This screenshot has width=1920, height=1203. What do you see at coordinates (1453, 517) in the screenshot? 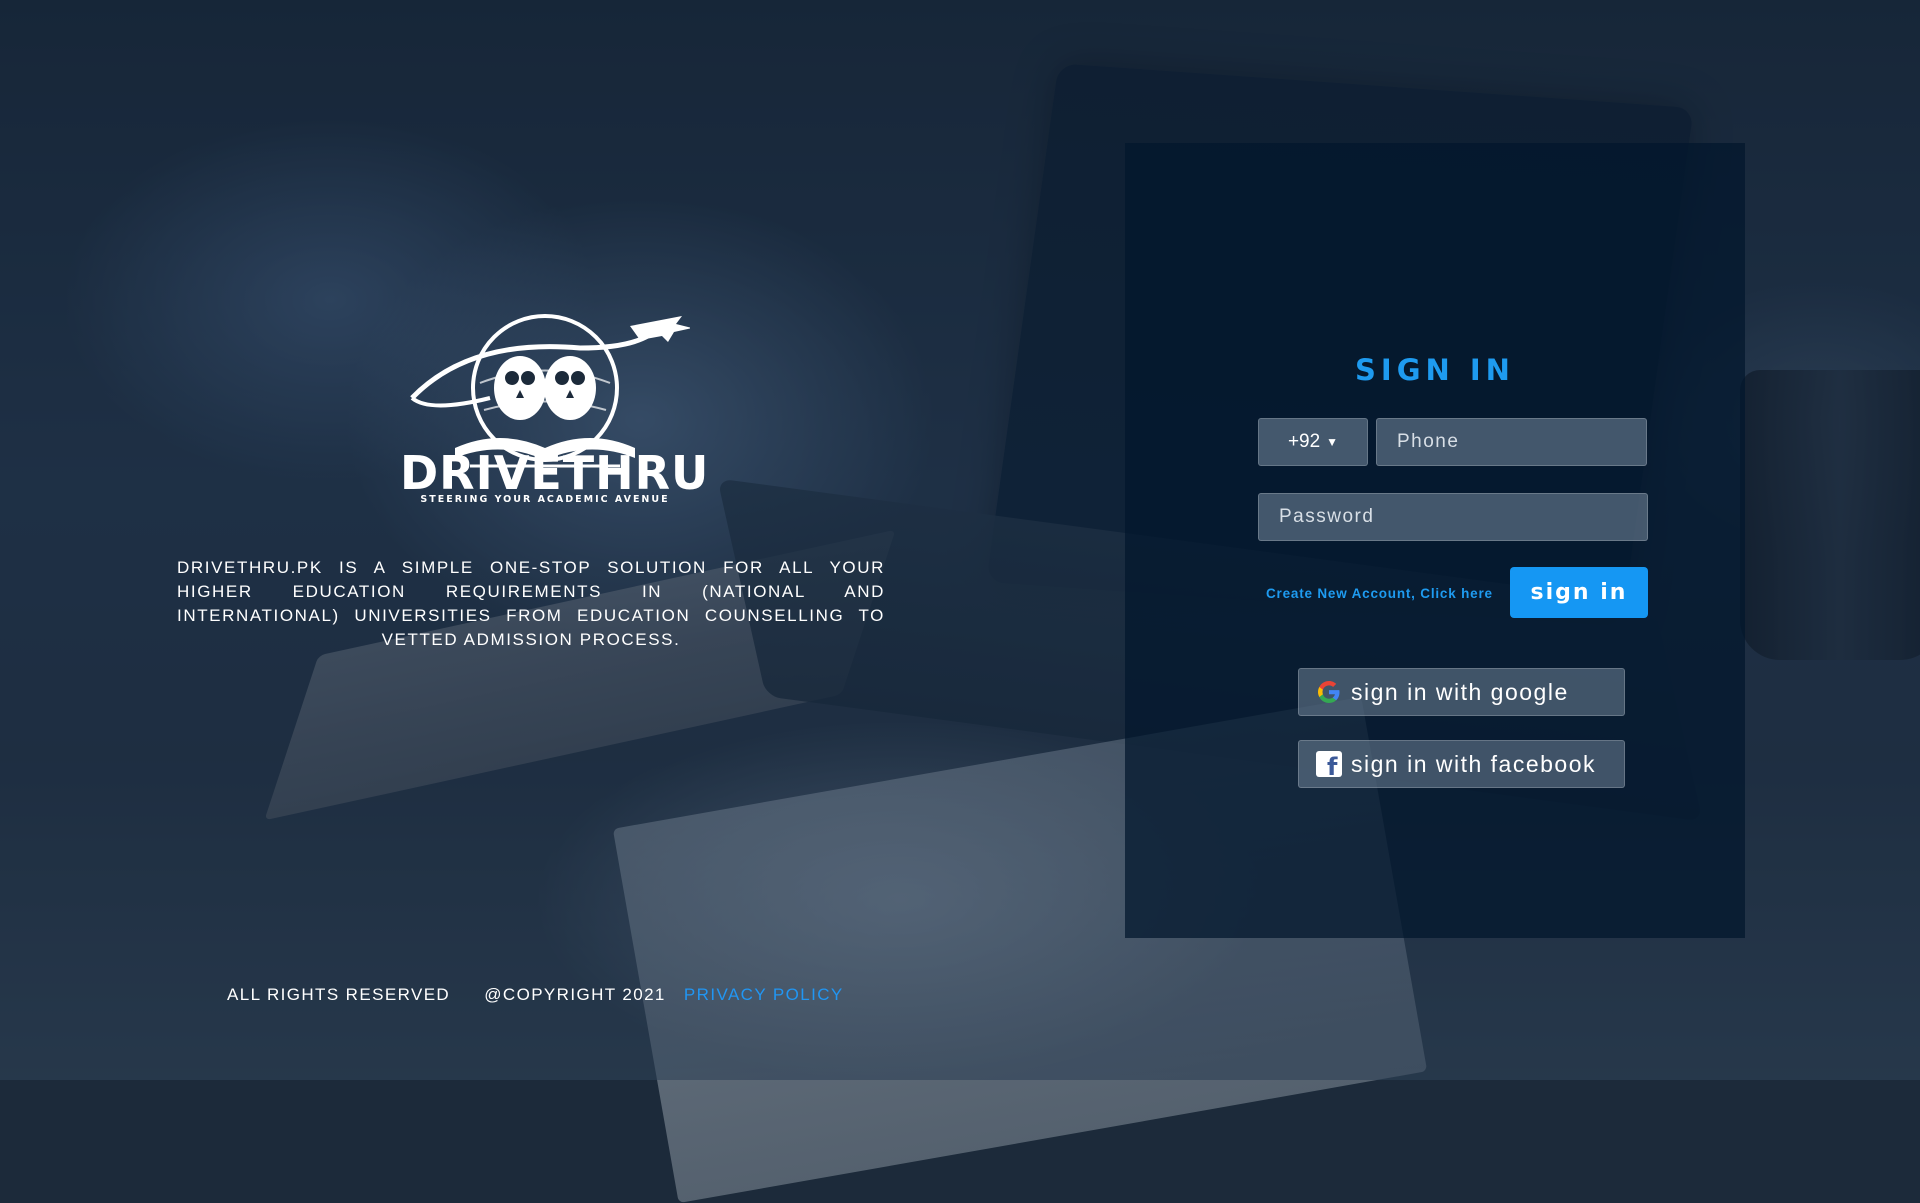
I see `password-input` at bounding box center [1453, 517].